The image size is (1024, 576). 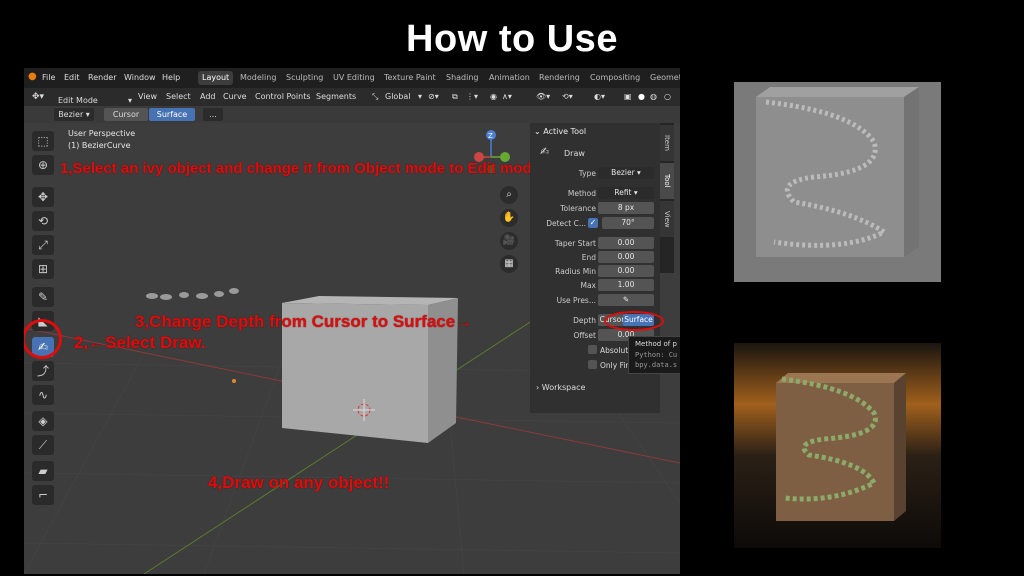 I want to click on menu-window: Window, so click(x=140, y=77).